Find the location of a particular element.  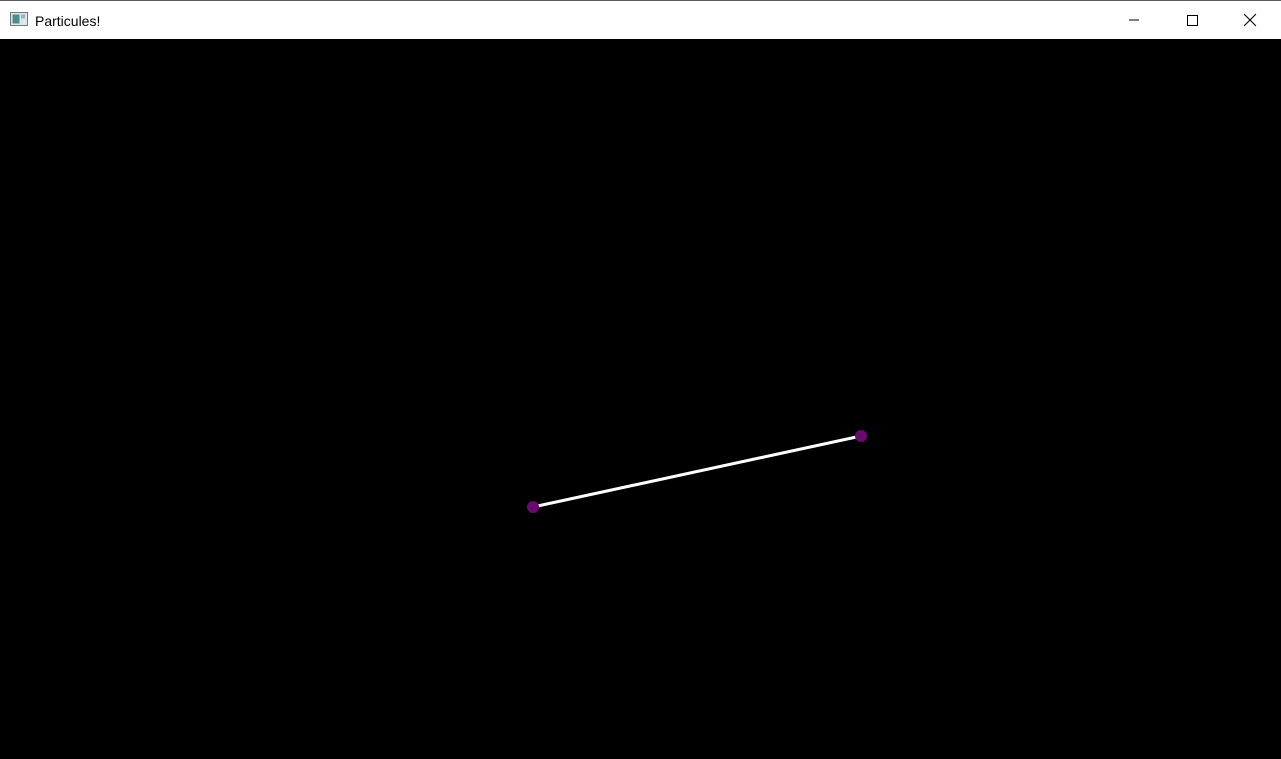

maximize-icon is located at coordinates (1192, 20).